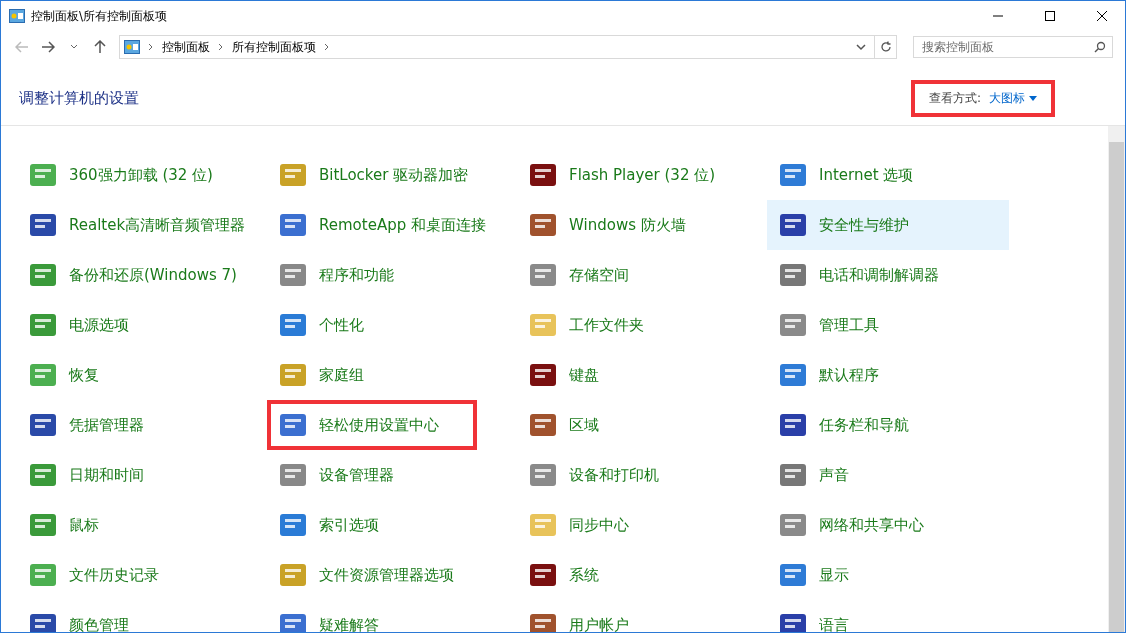 This screenshot has width=1126, height=633. What do you see at coordinates (888, 525) in the screenshot?
I see `control-panel-item: 网络和共享中心` at bounding box center [888, 525].